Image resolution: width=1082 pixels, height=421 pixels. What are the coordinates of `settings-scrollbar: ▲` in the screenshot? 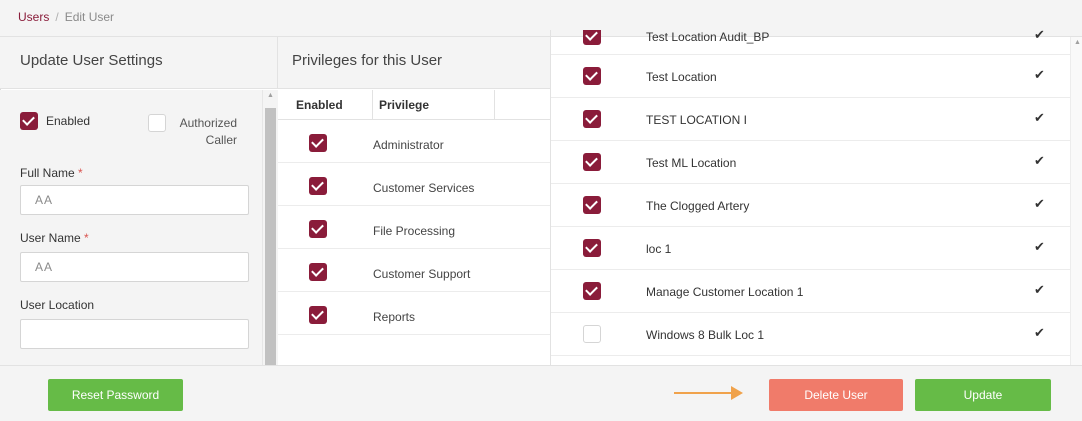 It's located at (270, 227).